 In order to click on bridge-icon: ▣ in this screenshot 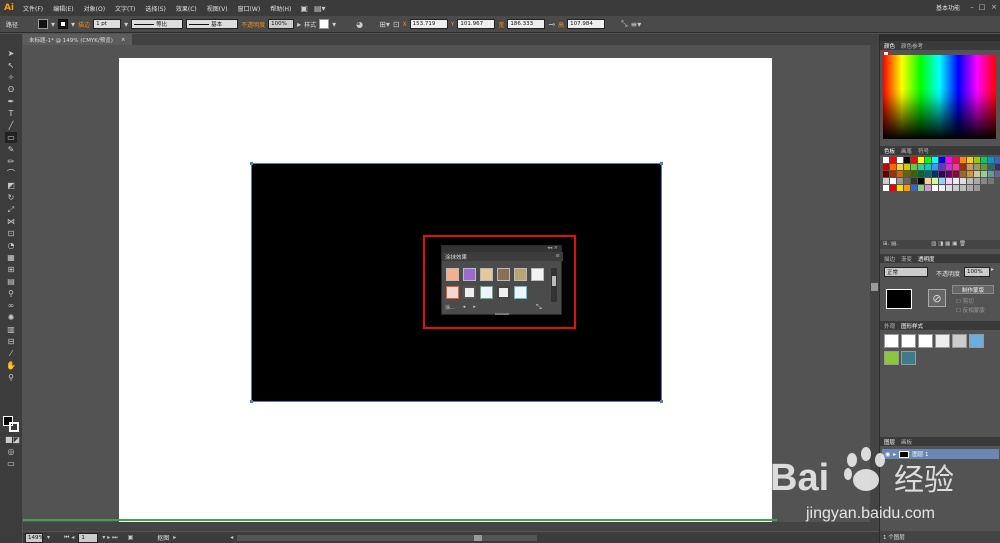, I will do `click(304, 8)`.